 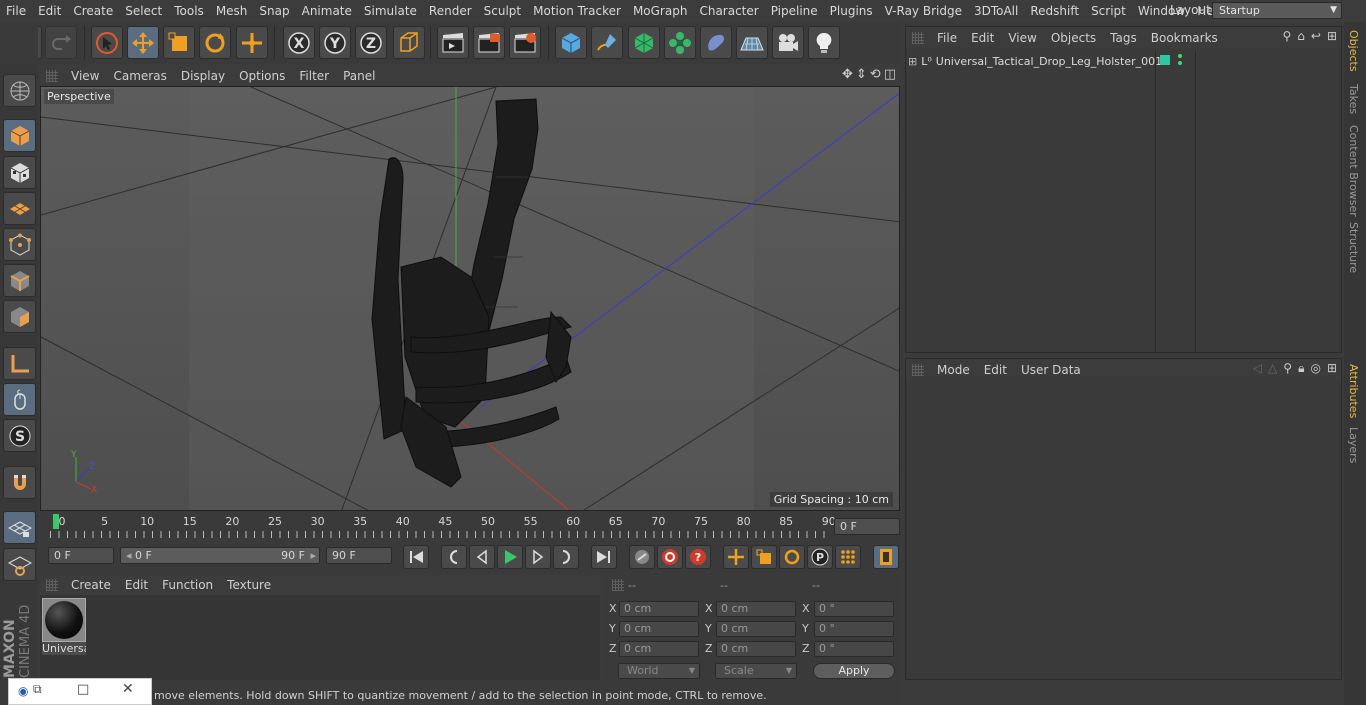 I want to click on key-parameter-button: P, so click(x=820, y=557).